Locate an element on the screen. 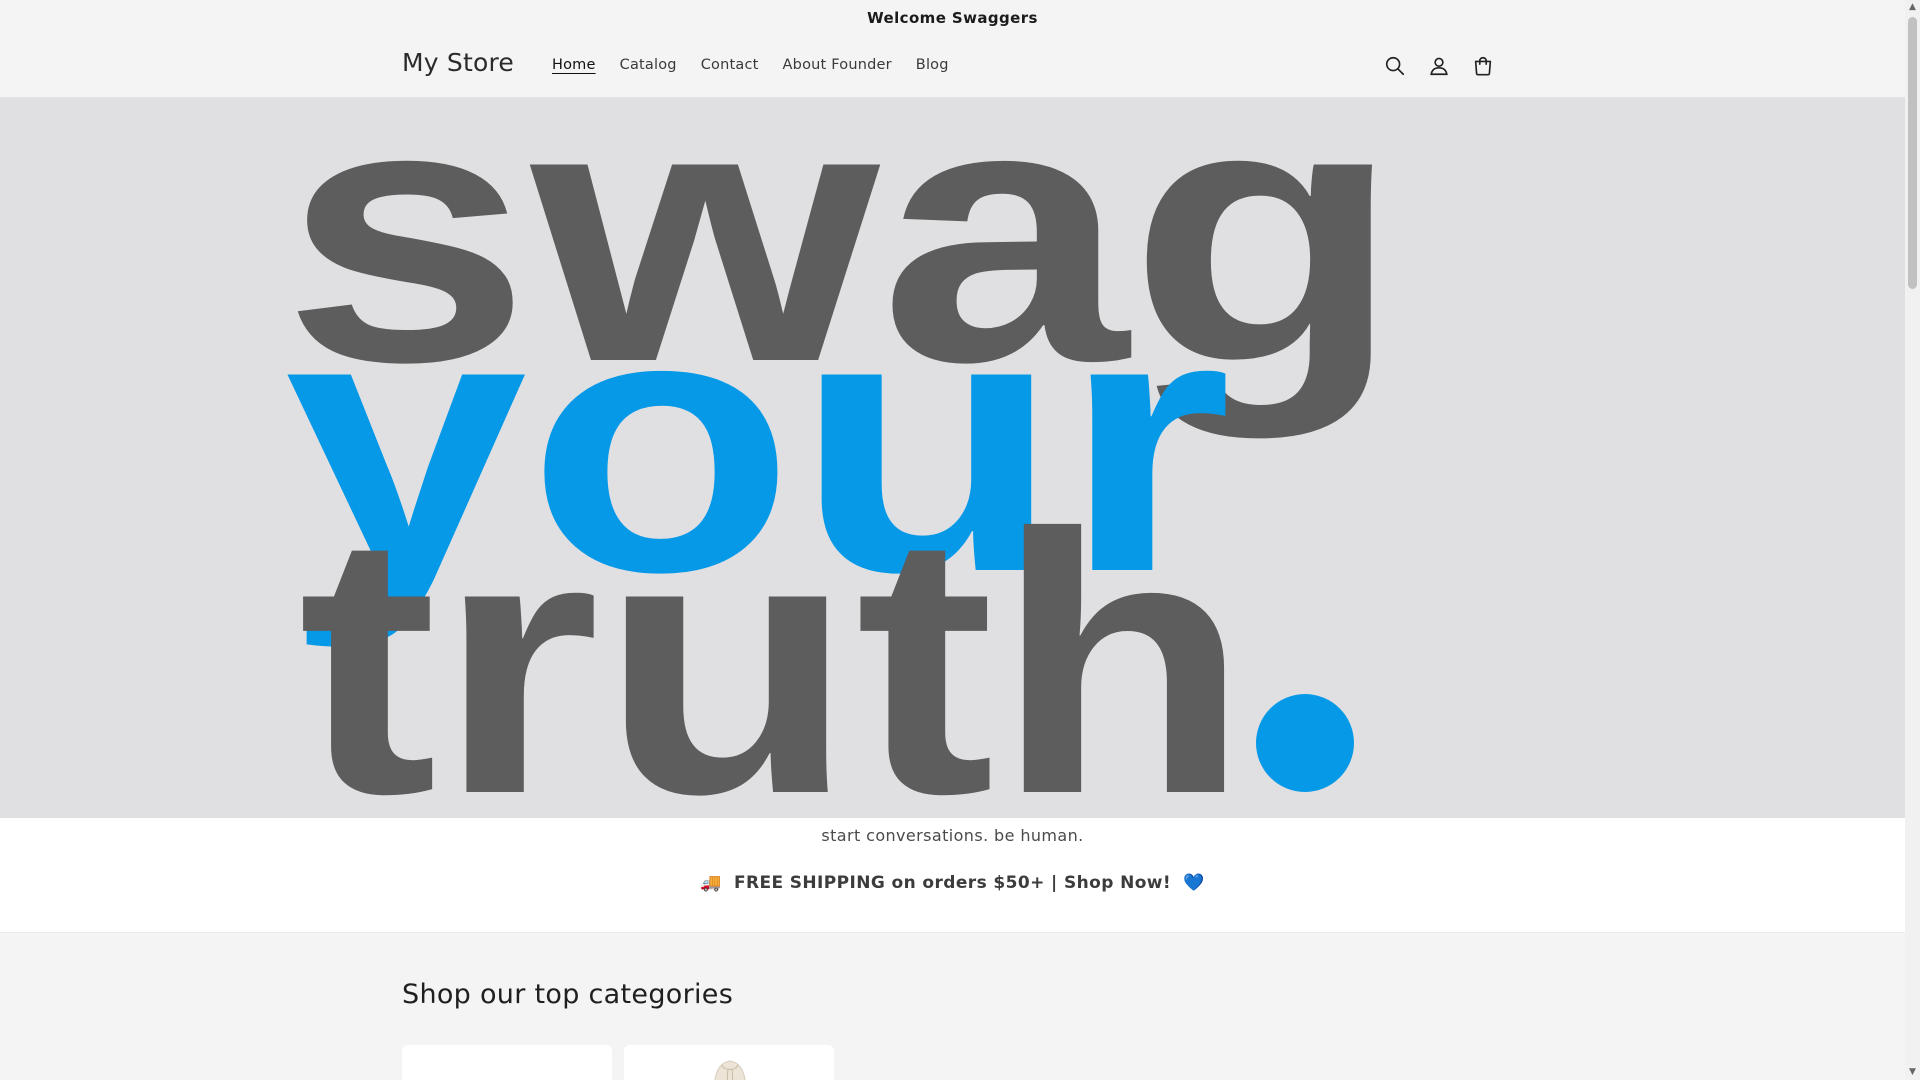  announcement-bar: Welcome Swaggers is located at coordinates (952, 18).